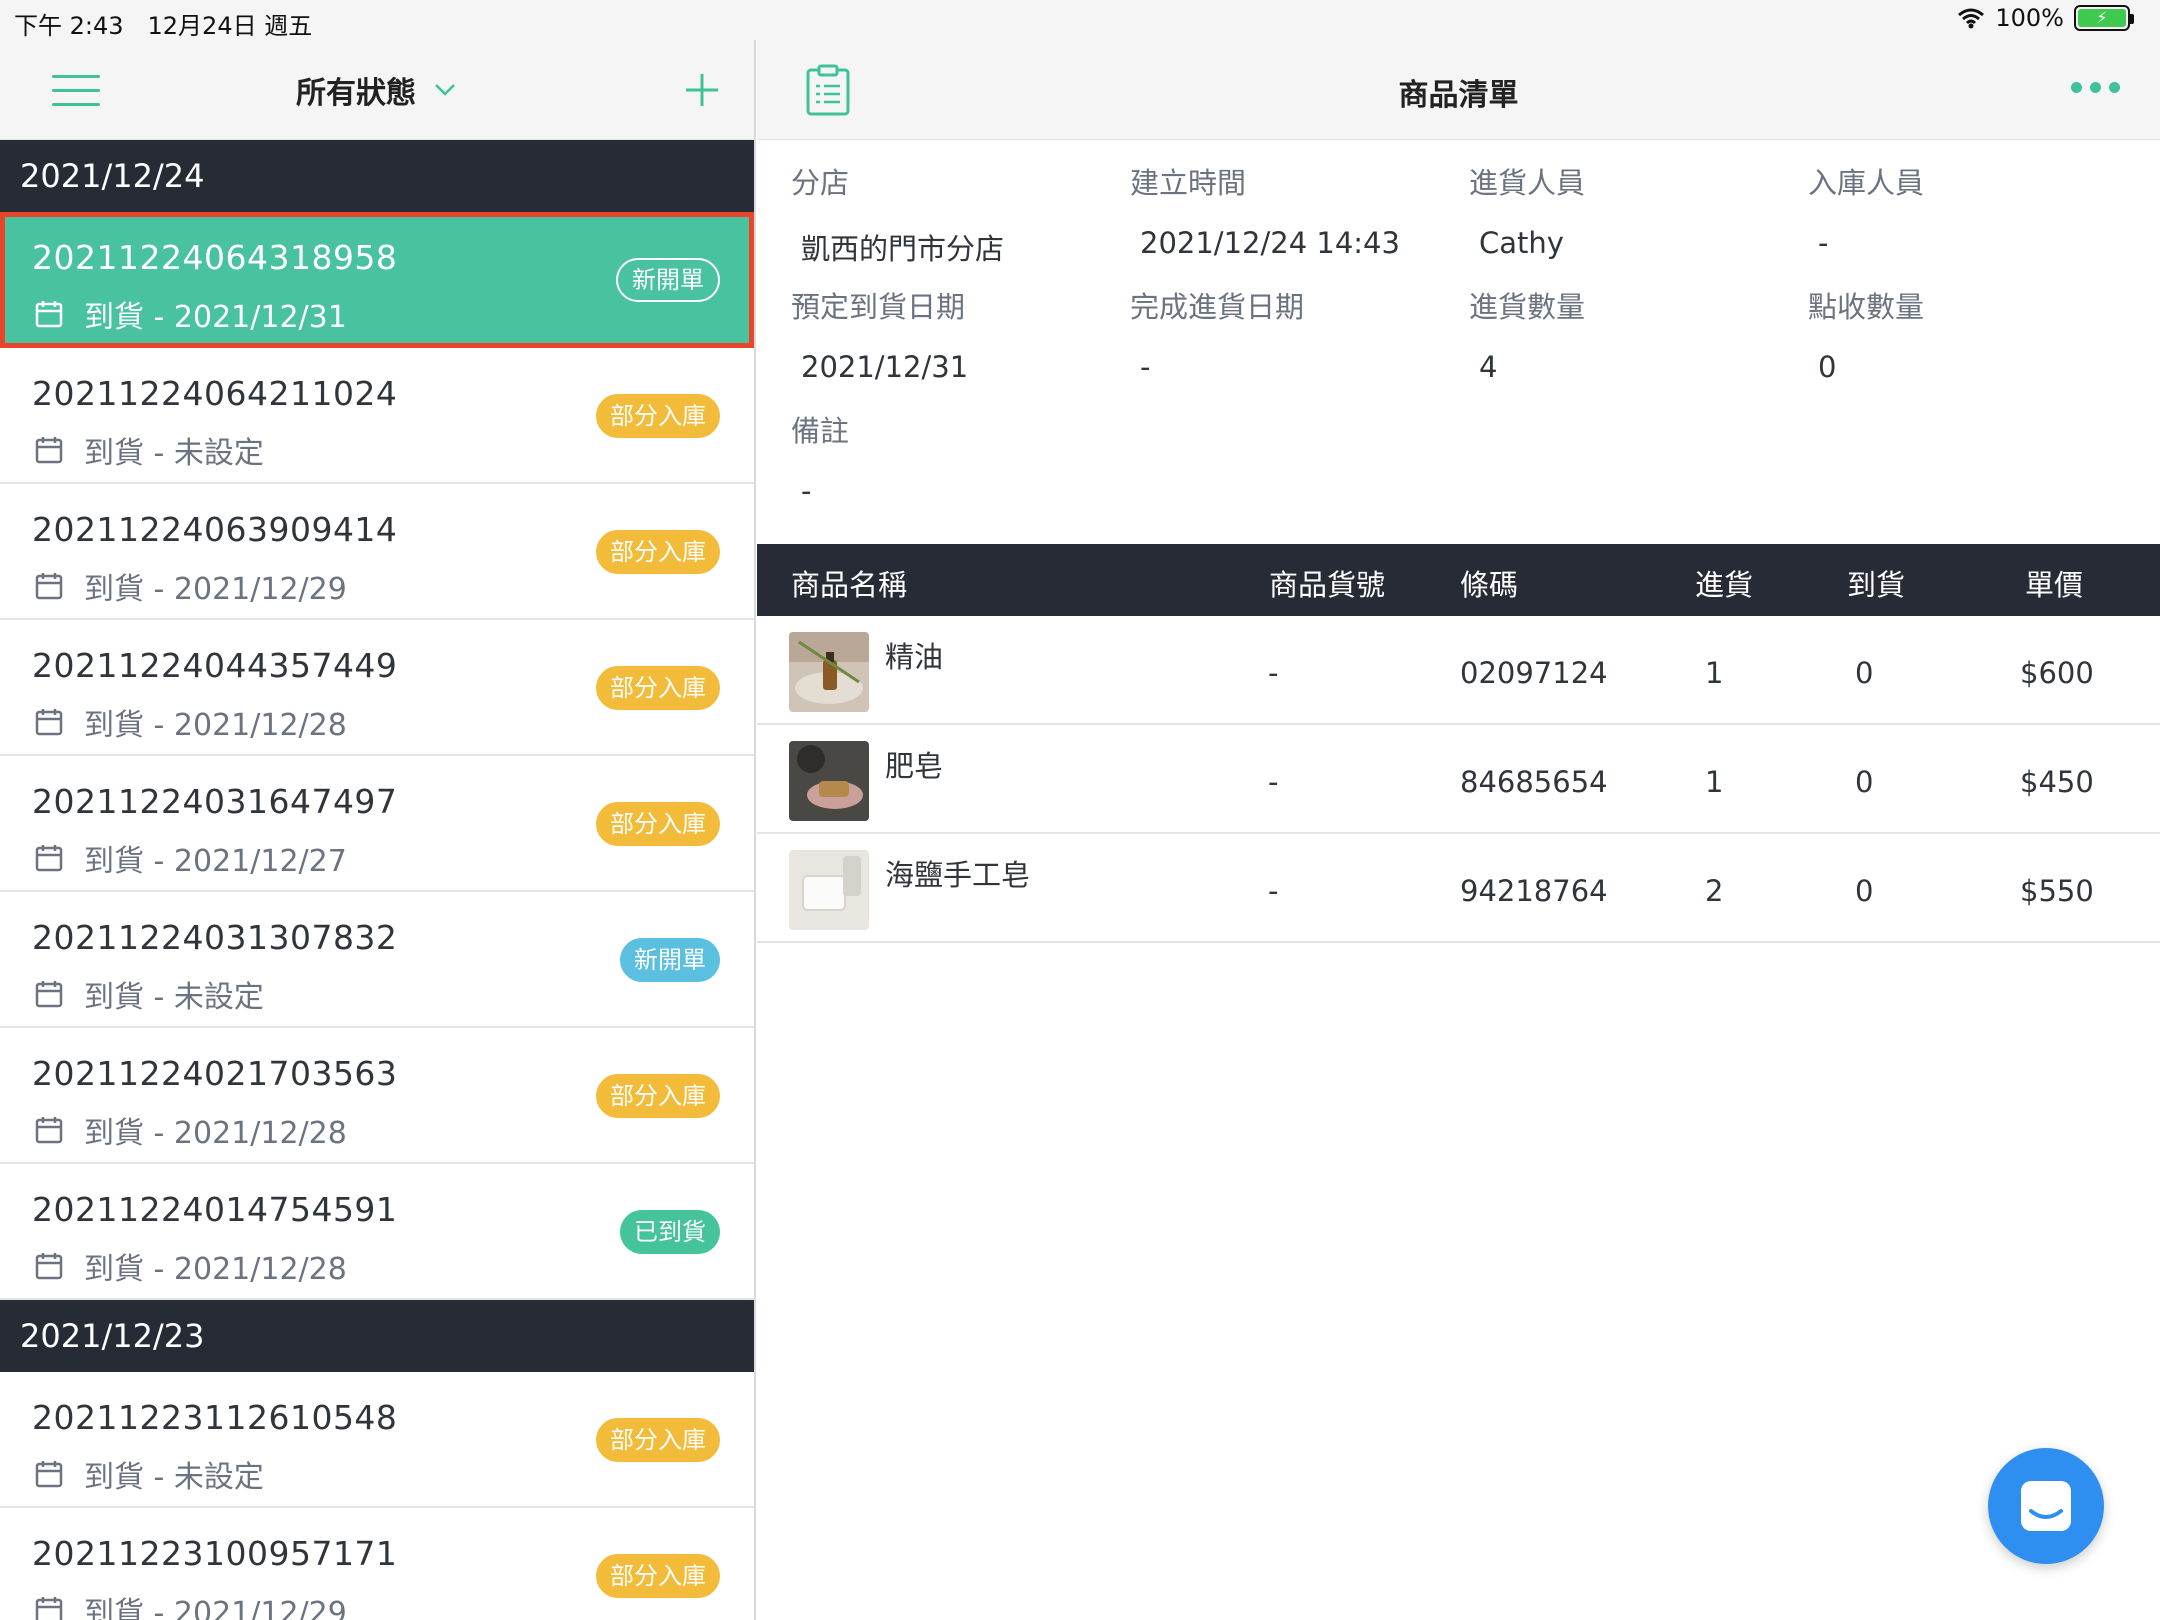  I want to click on order-item: 20211224063909414 到貨 - 2021/12/29 部分入庫, so click(377, 552).